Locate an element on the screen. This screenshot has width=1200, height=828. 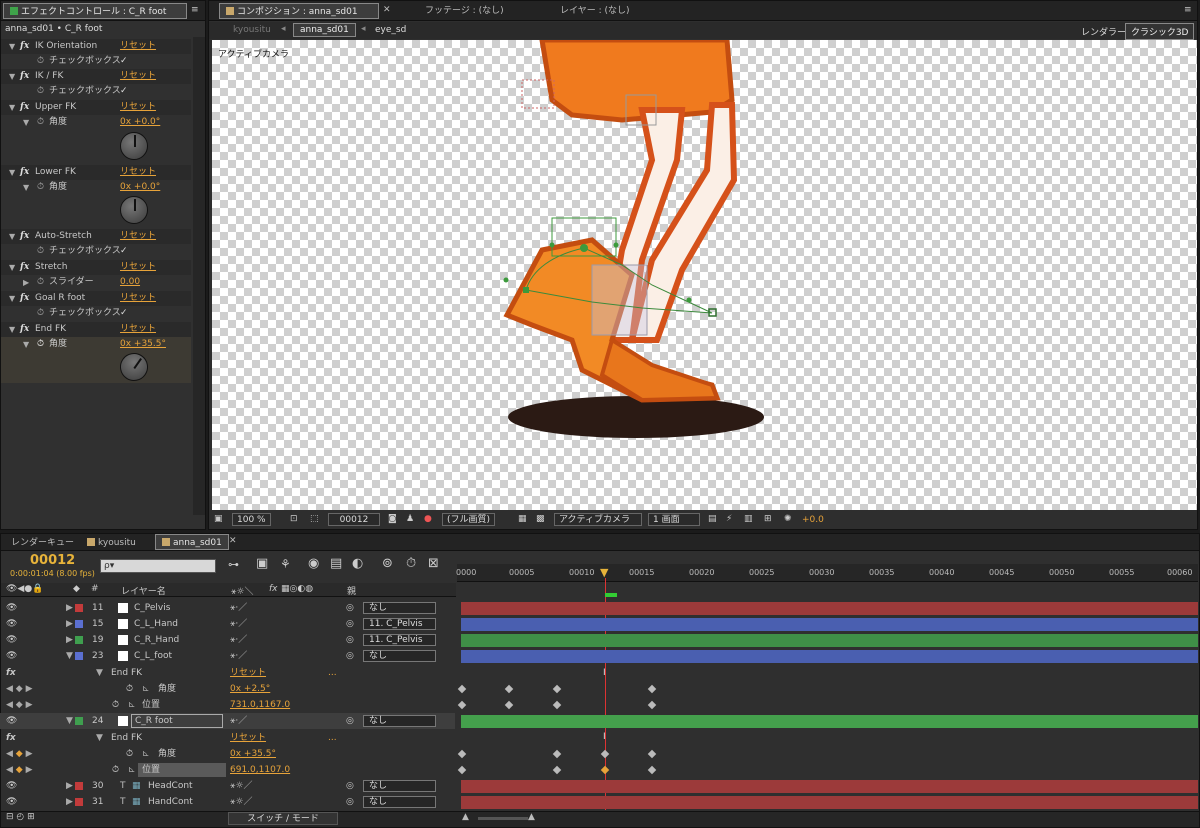
region-icon: ⬚ is located at coordinates (314, 519).